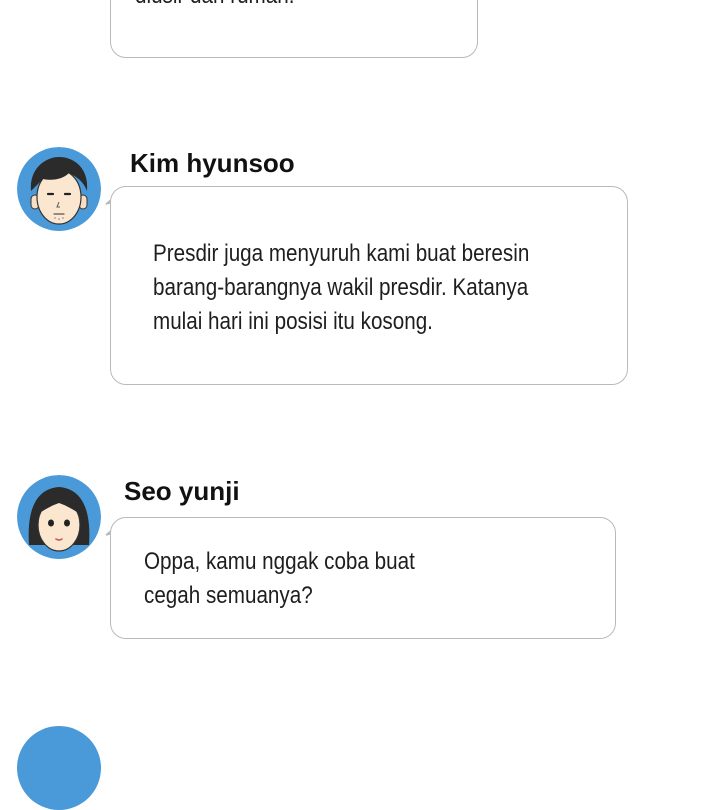 This screenshot has height=810, width=720. Describe the element at coordinates (214, 5) in the screenshot. I see `message-text-previous: diusir dari rumah.` at that location.